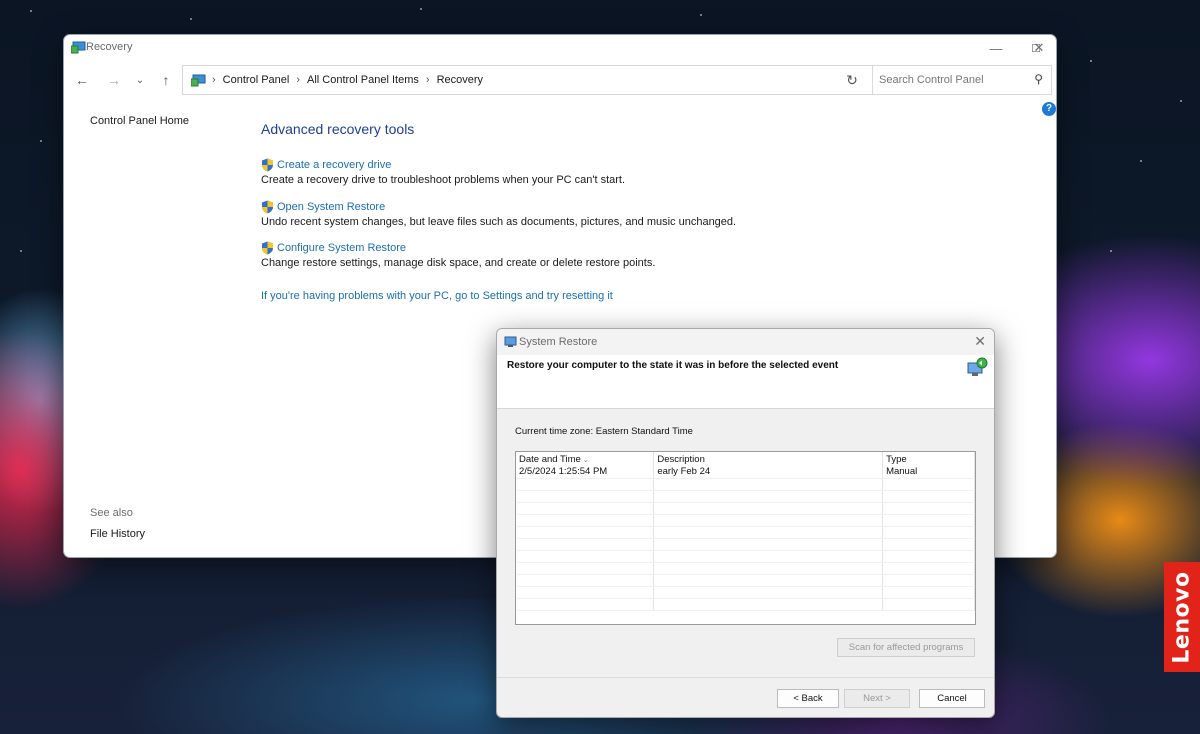  What do you see at coordinates (808, 698) in the screenshot?
I see `back-button: < Back` at bounding box center [808, 698].